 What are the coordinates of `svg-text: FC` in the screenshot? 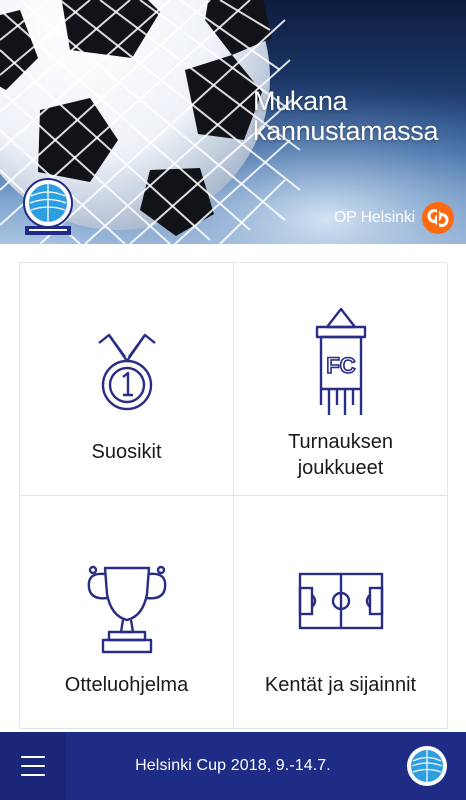 It's located at (340, 365).